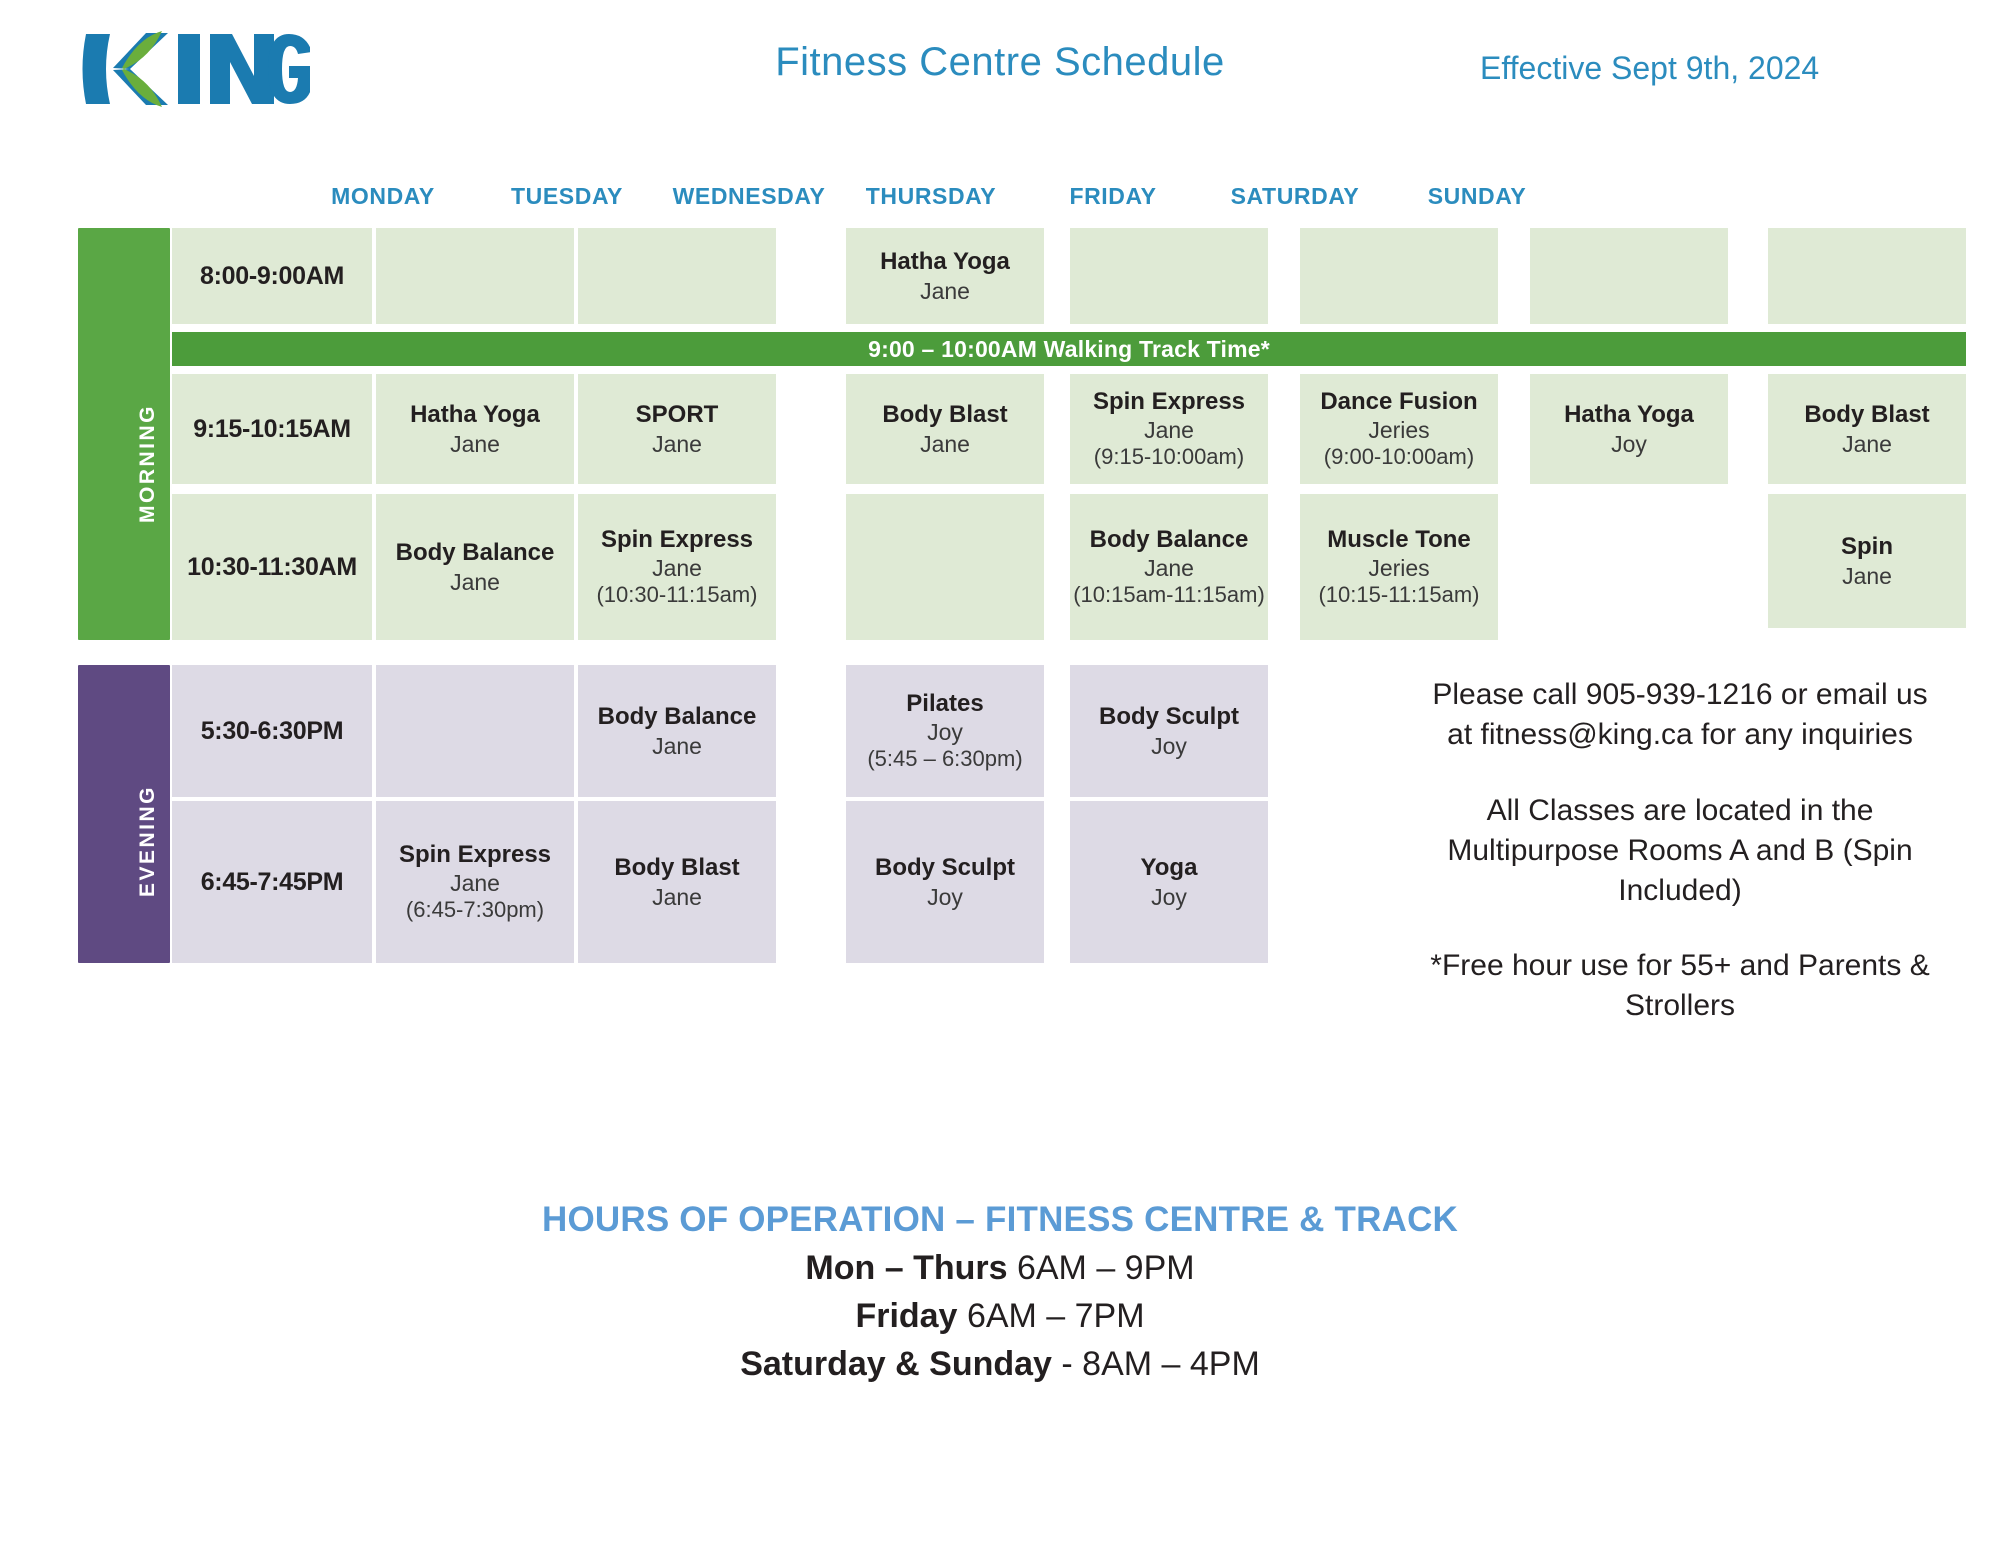  I want to click on walking-track-banner: 9:00 – 10:00AM Walking Track Time*, so click(1069, 349).